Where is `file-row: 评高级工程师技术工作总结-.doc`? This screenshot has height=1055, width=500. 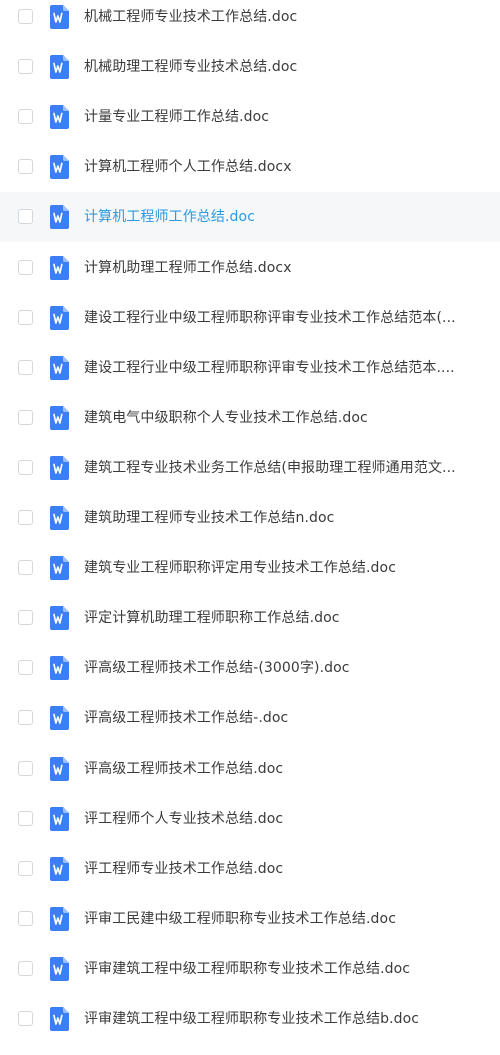 file-row: 评高级工程师技术工作总结-.doc is located at coordinates (250, 718).